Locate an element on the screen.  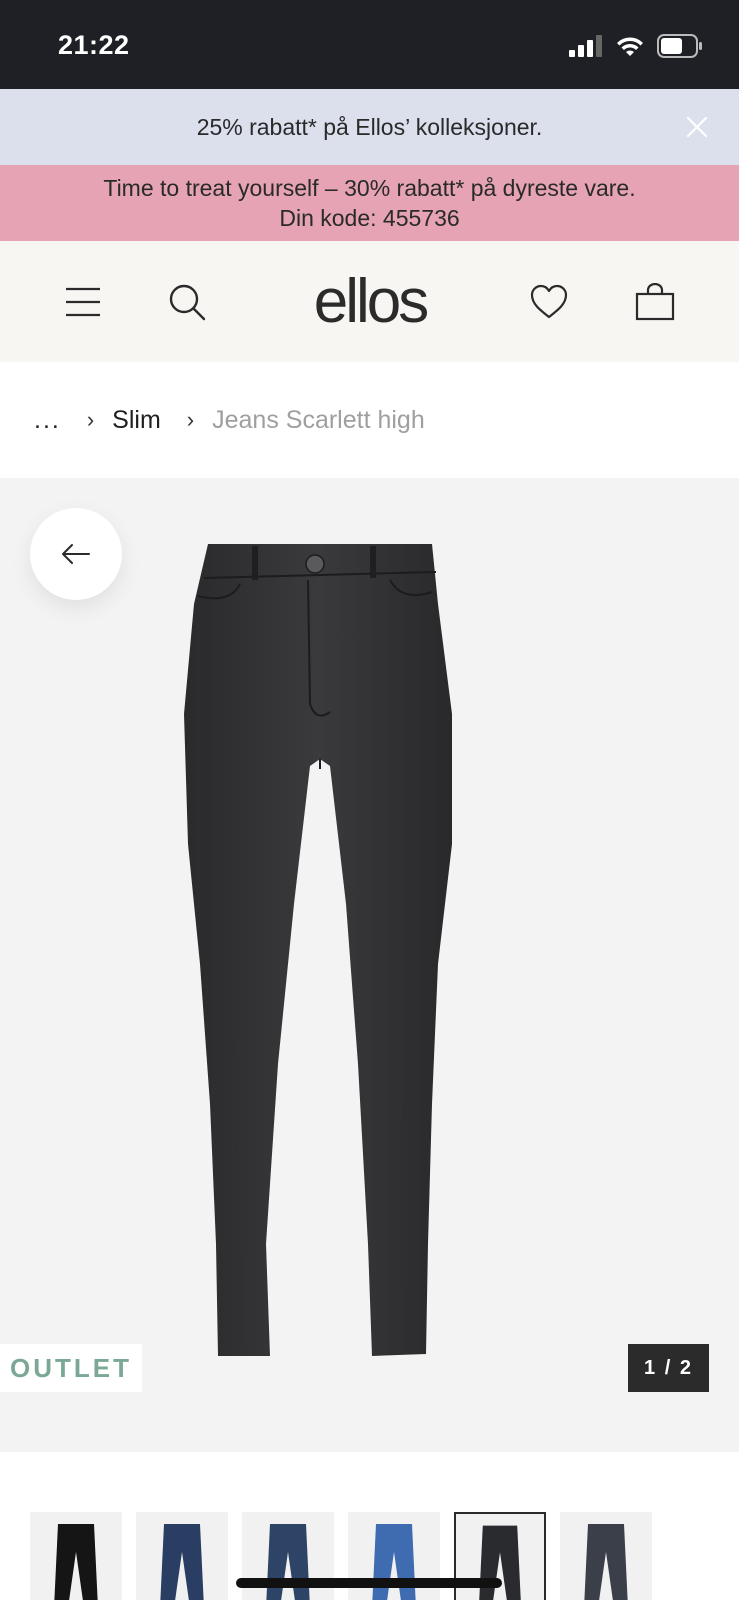
search-button is located at coordinates (187, 302).